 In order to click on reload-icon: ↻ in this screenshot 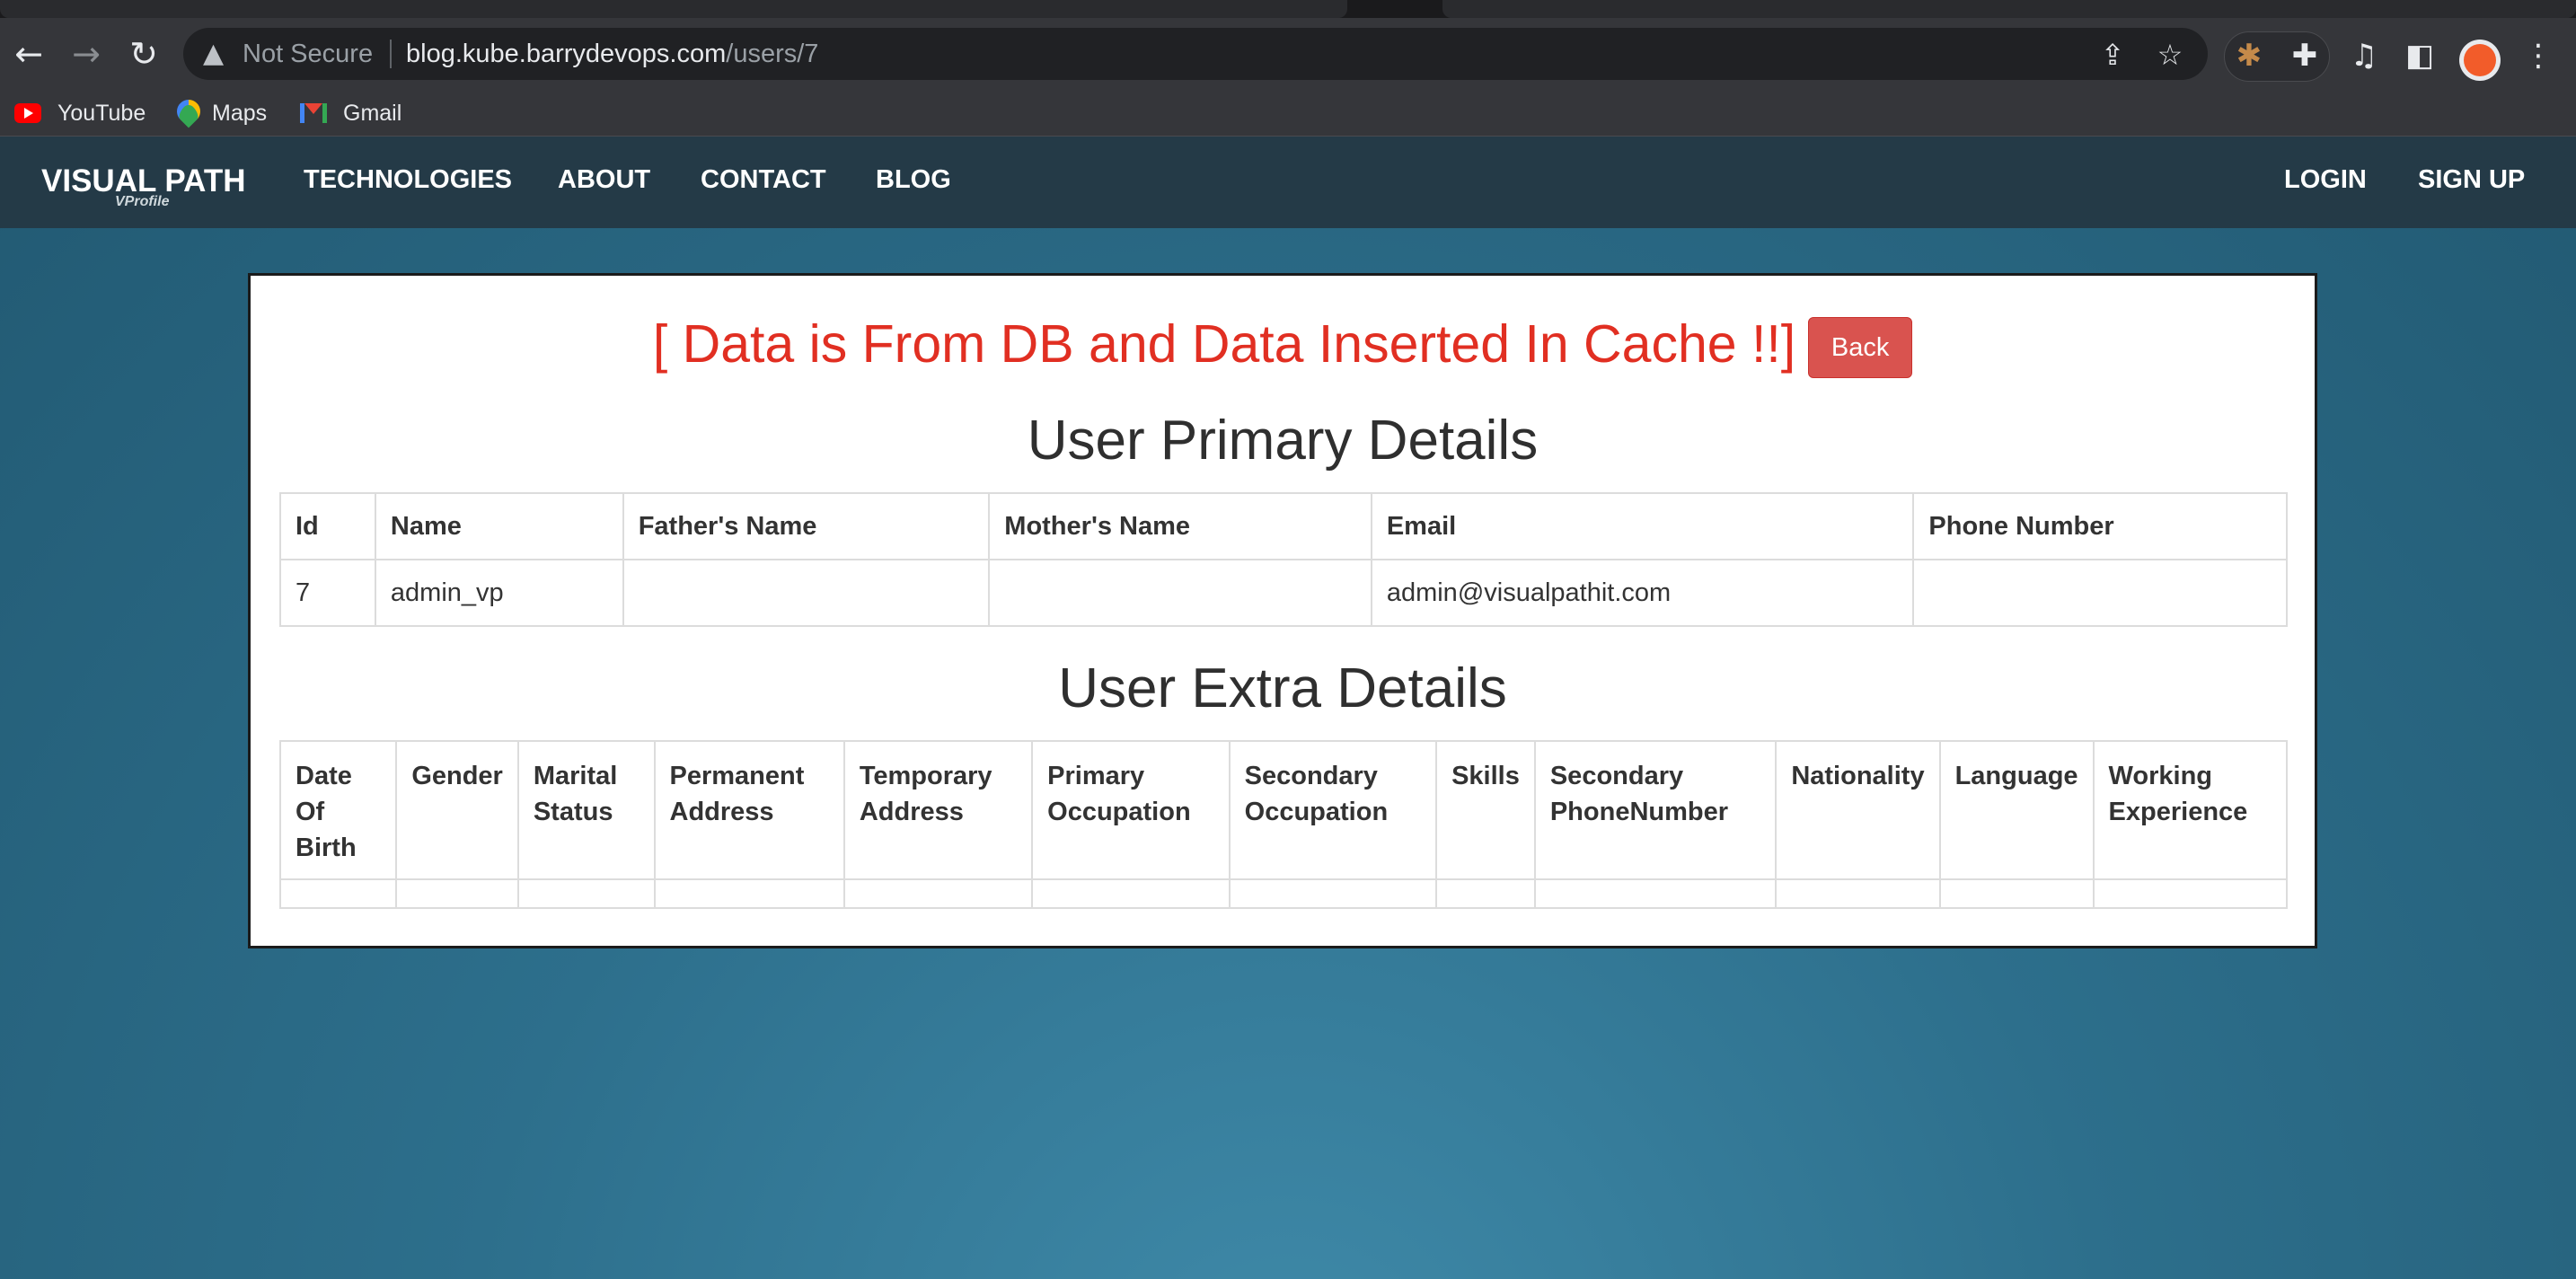, I will do `click(144, 54)`.